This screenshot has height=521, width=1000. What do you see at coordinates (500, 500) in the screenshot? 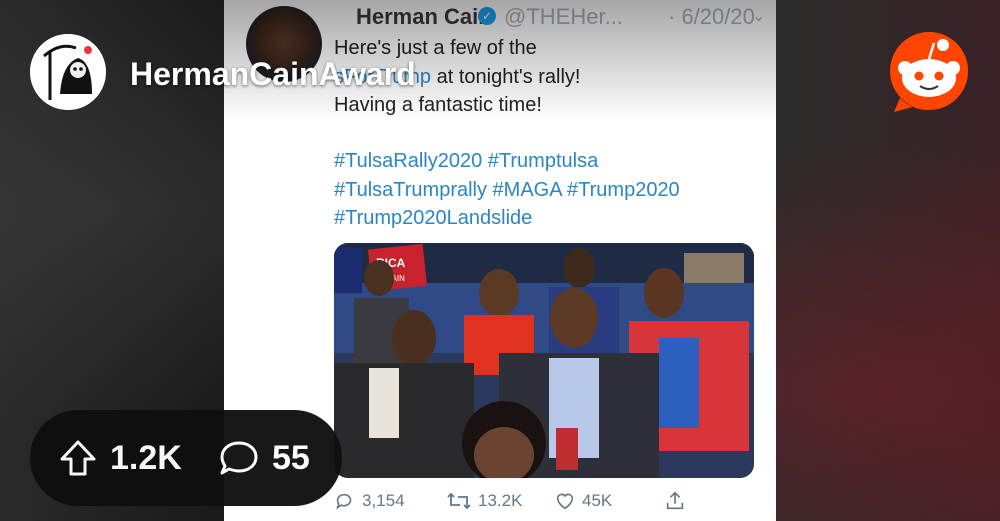
I see `retweet-count: 13.2K` at bounding box center [500, 500].